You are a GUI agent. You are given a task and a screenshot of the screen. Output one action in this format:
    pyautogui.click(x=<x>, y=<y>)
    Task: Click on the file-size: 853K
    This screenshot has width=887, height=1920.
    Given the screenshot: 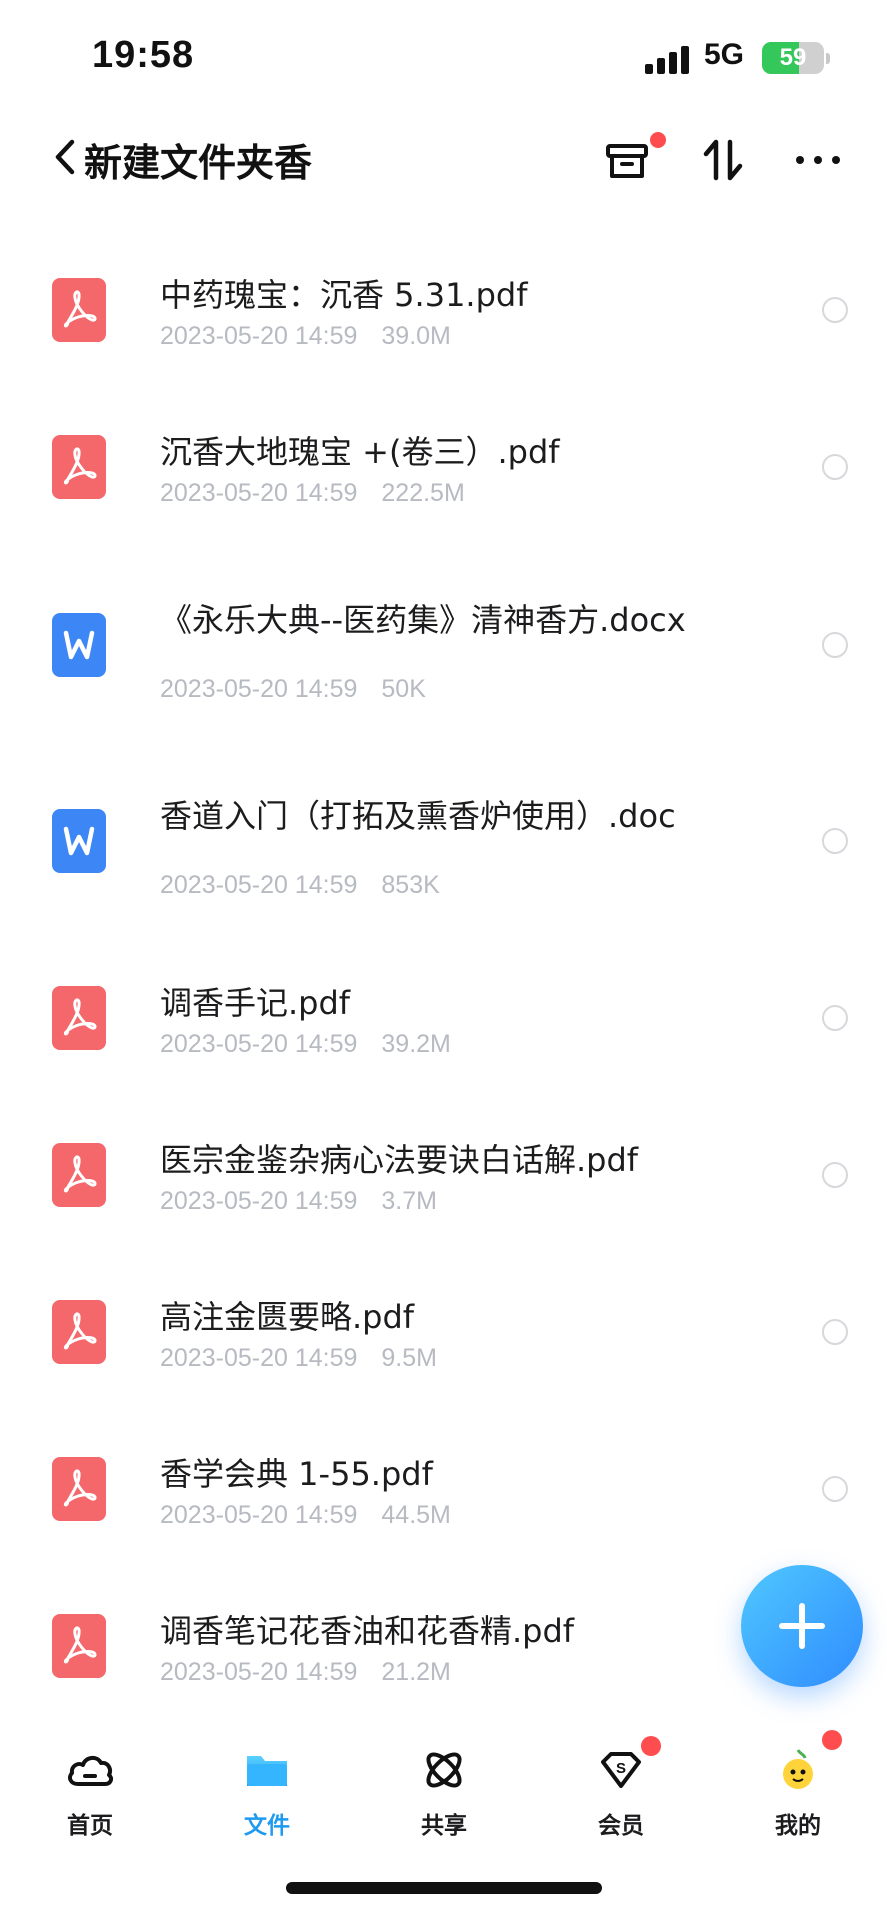 What is the action you would take?
    pyautogui.click(x=410, y=885)
    